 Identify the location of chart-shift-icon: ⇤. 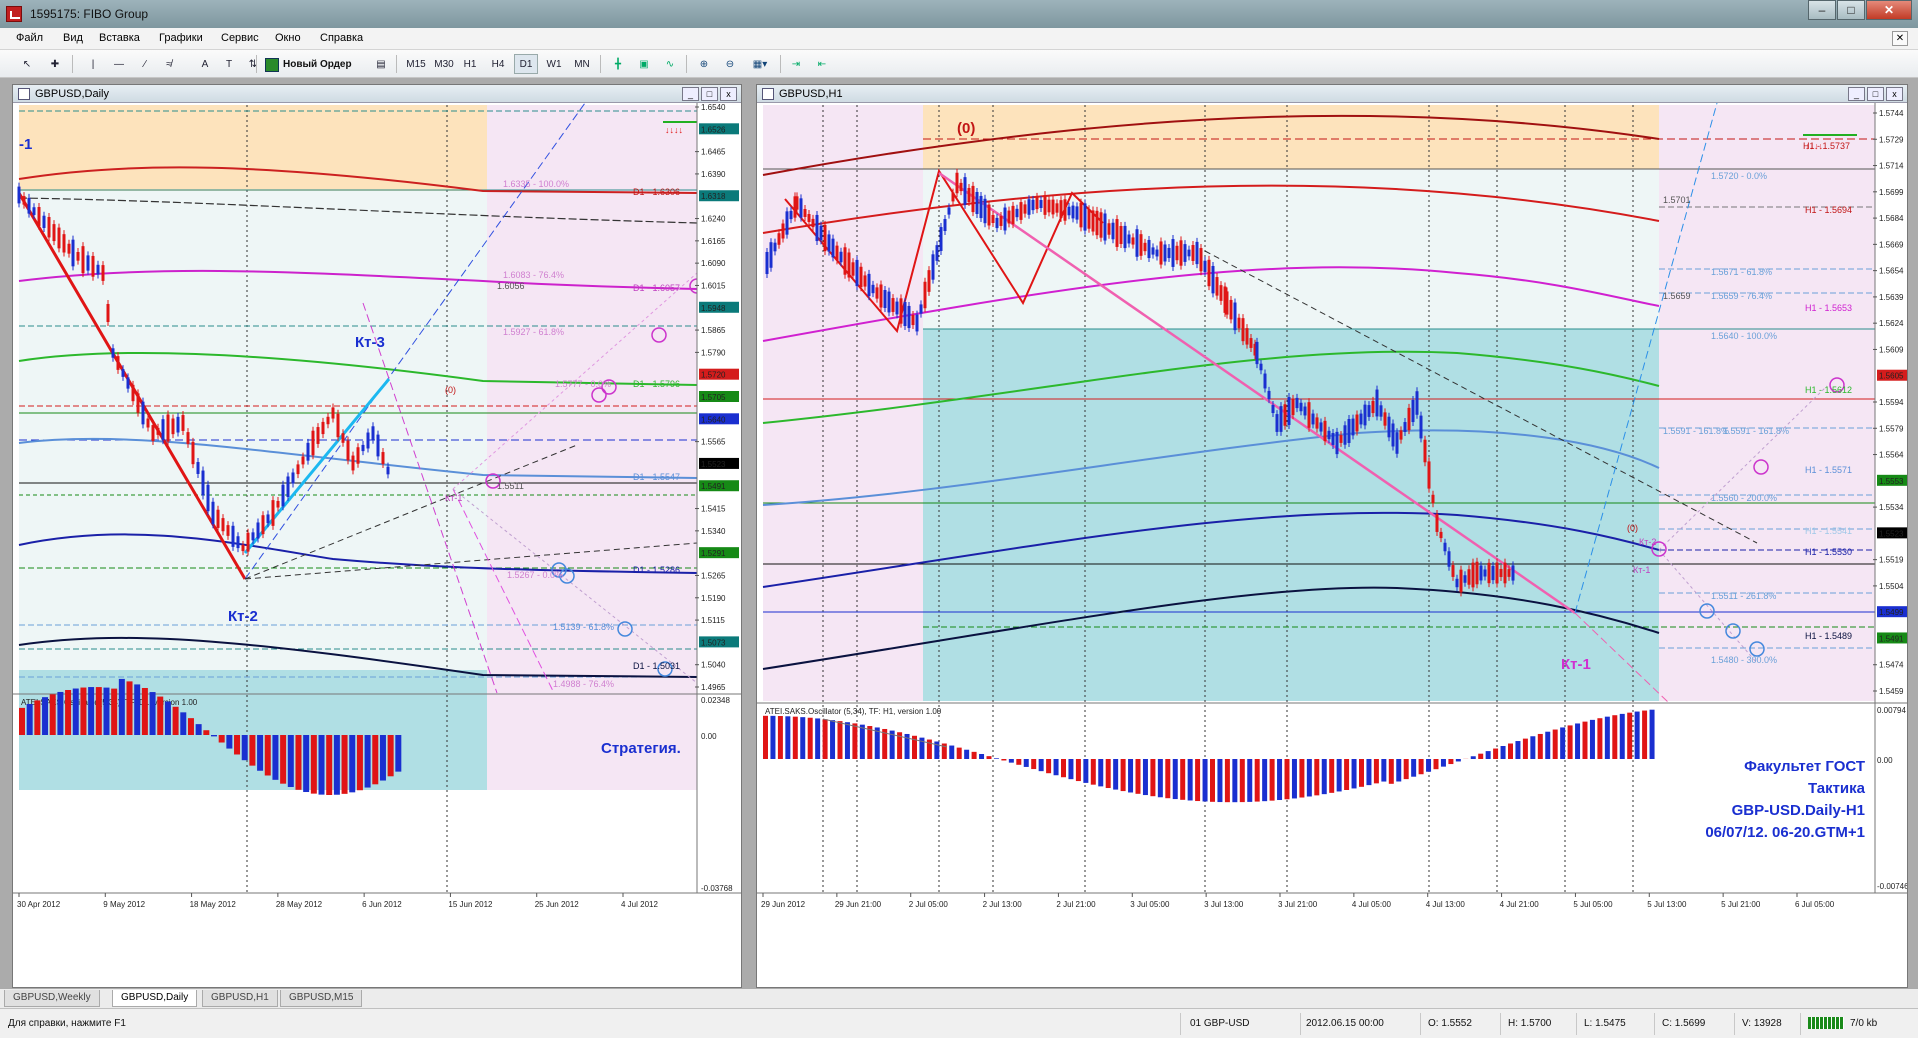
(822, 64).